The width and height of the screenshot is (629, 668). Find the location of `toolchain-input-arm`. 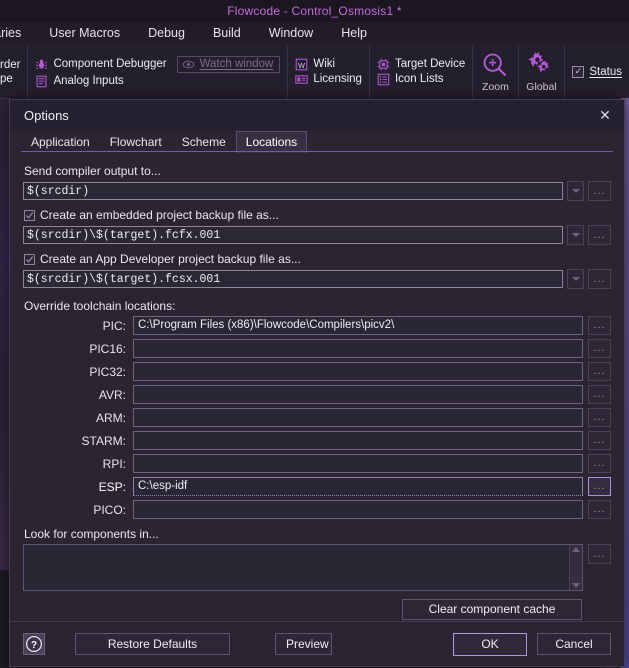

toolchain-input-arm is located at coordinates (358, 417).